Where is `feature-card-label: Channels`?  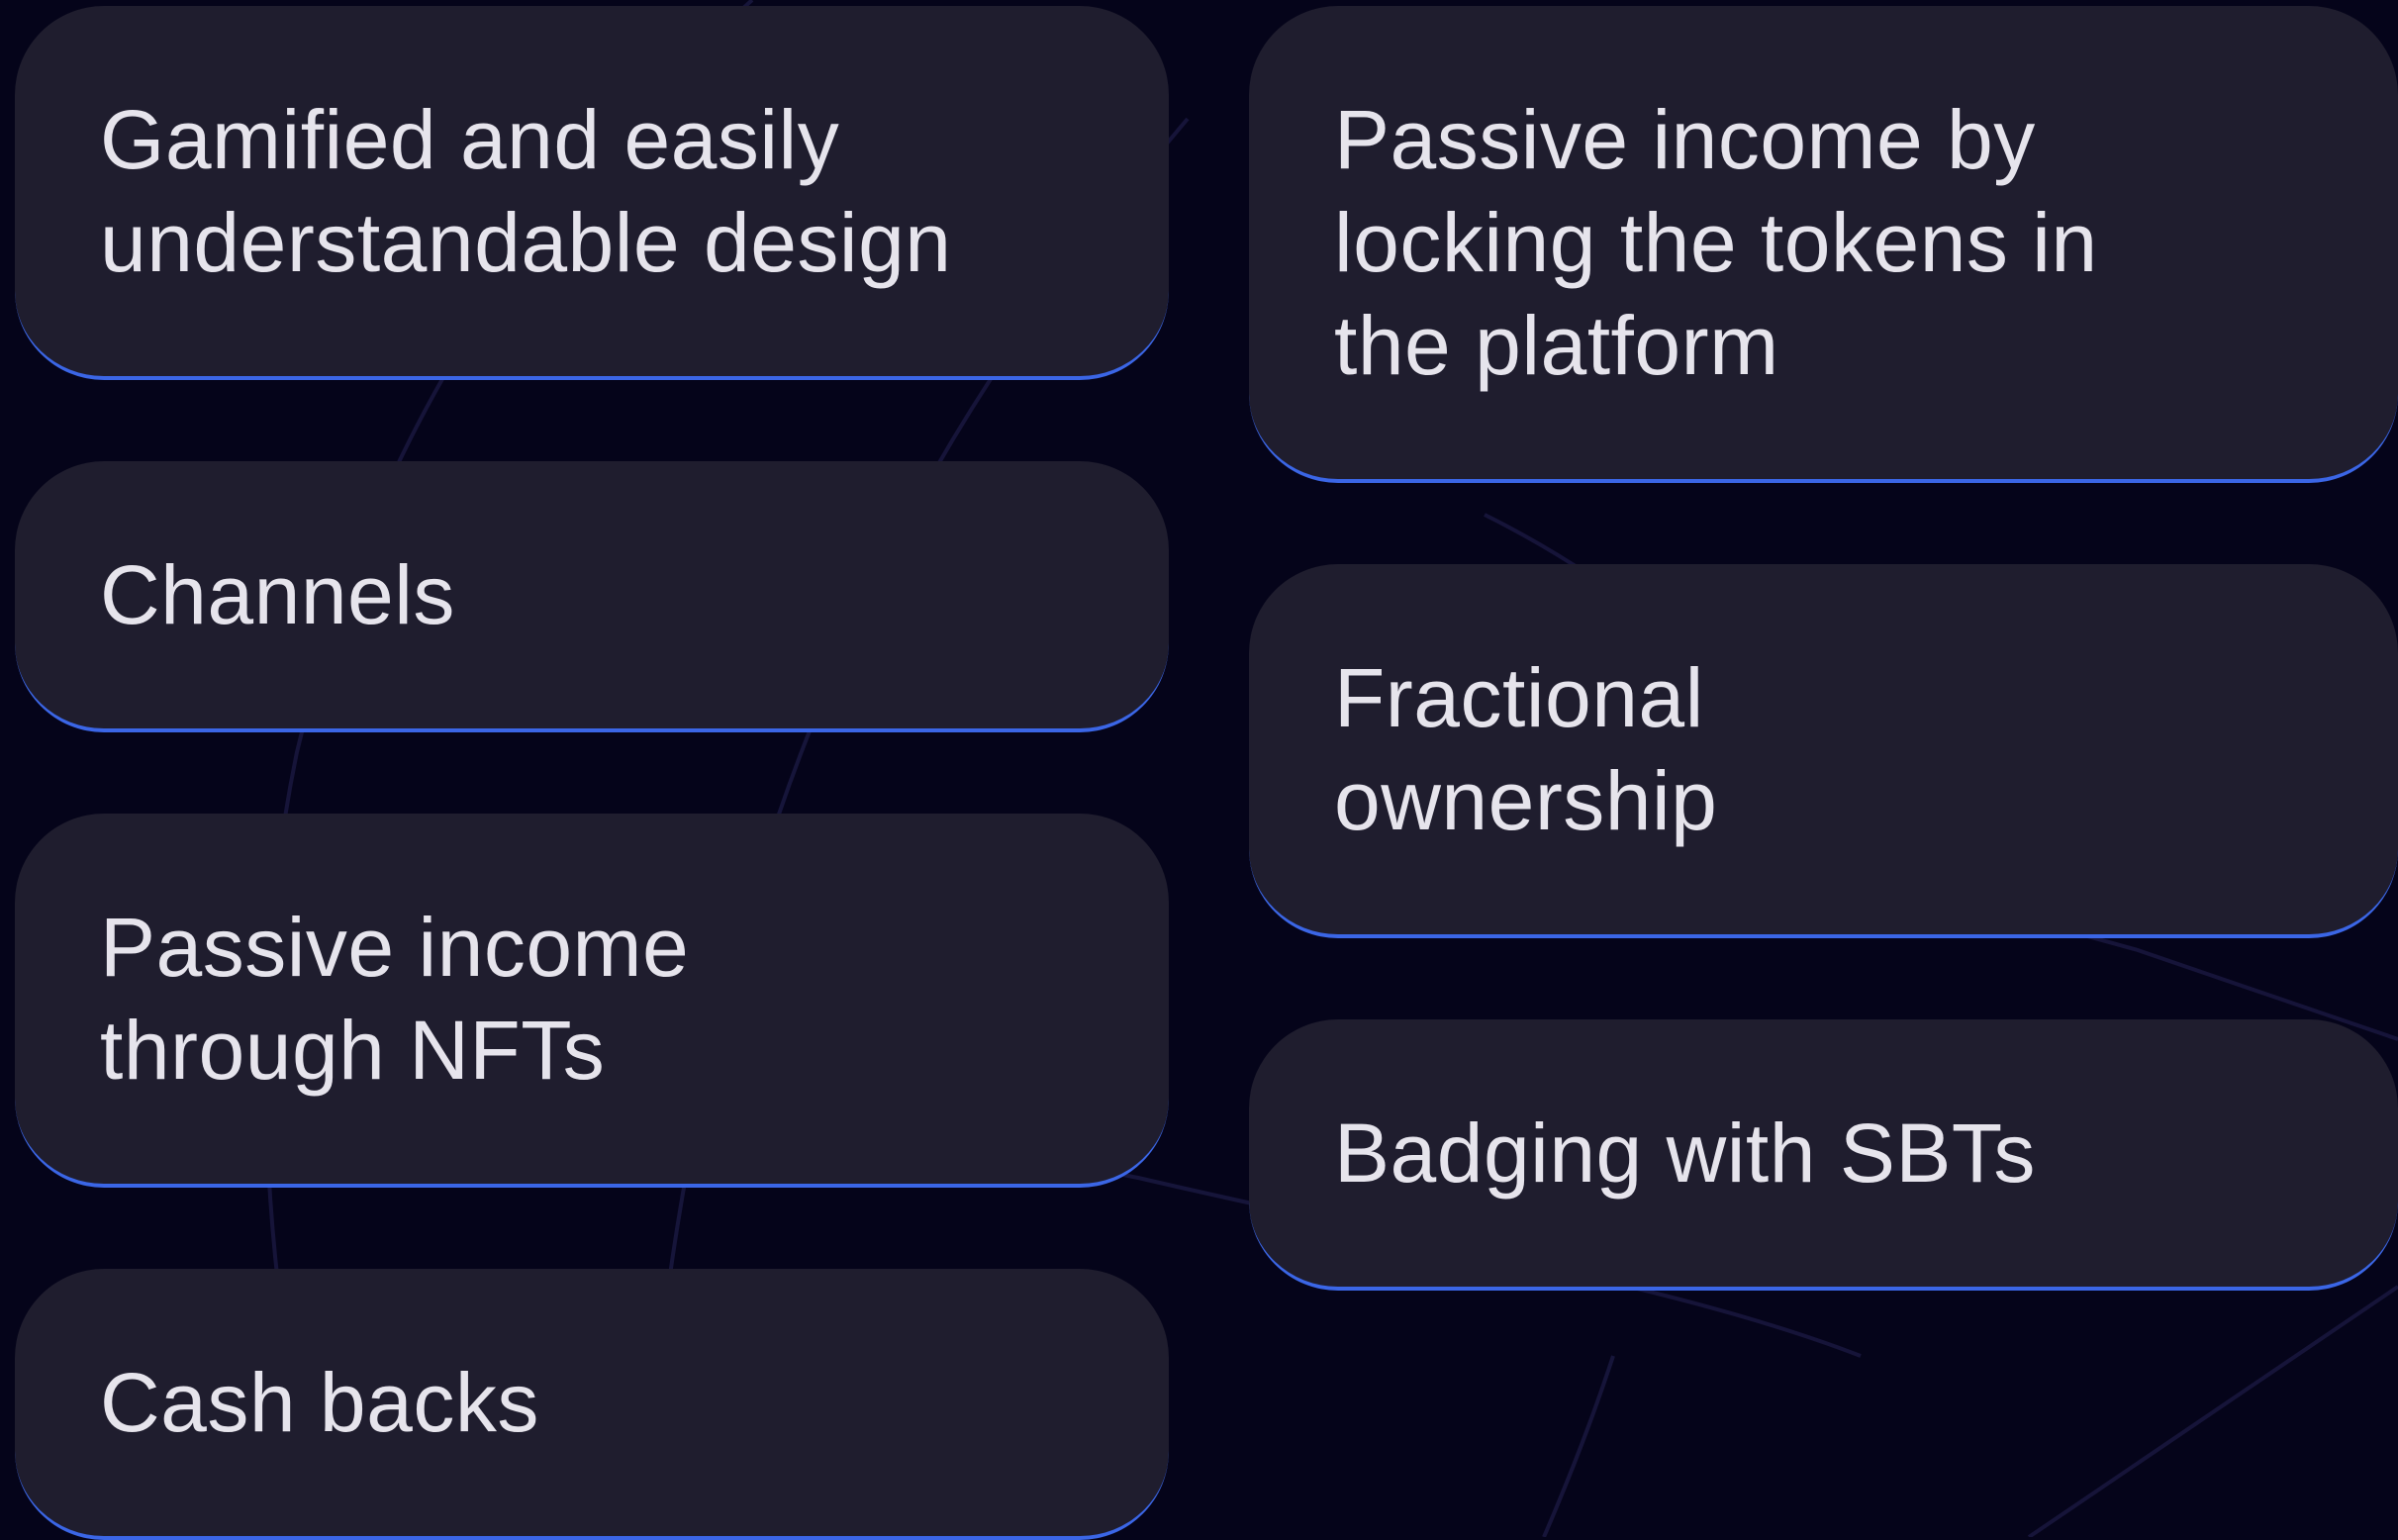
feature-card-label: Channels is located at coordinates (277, 594).